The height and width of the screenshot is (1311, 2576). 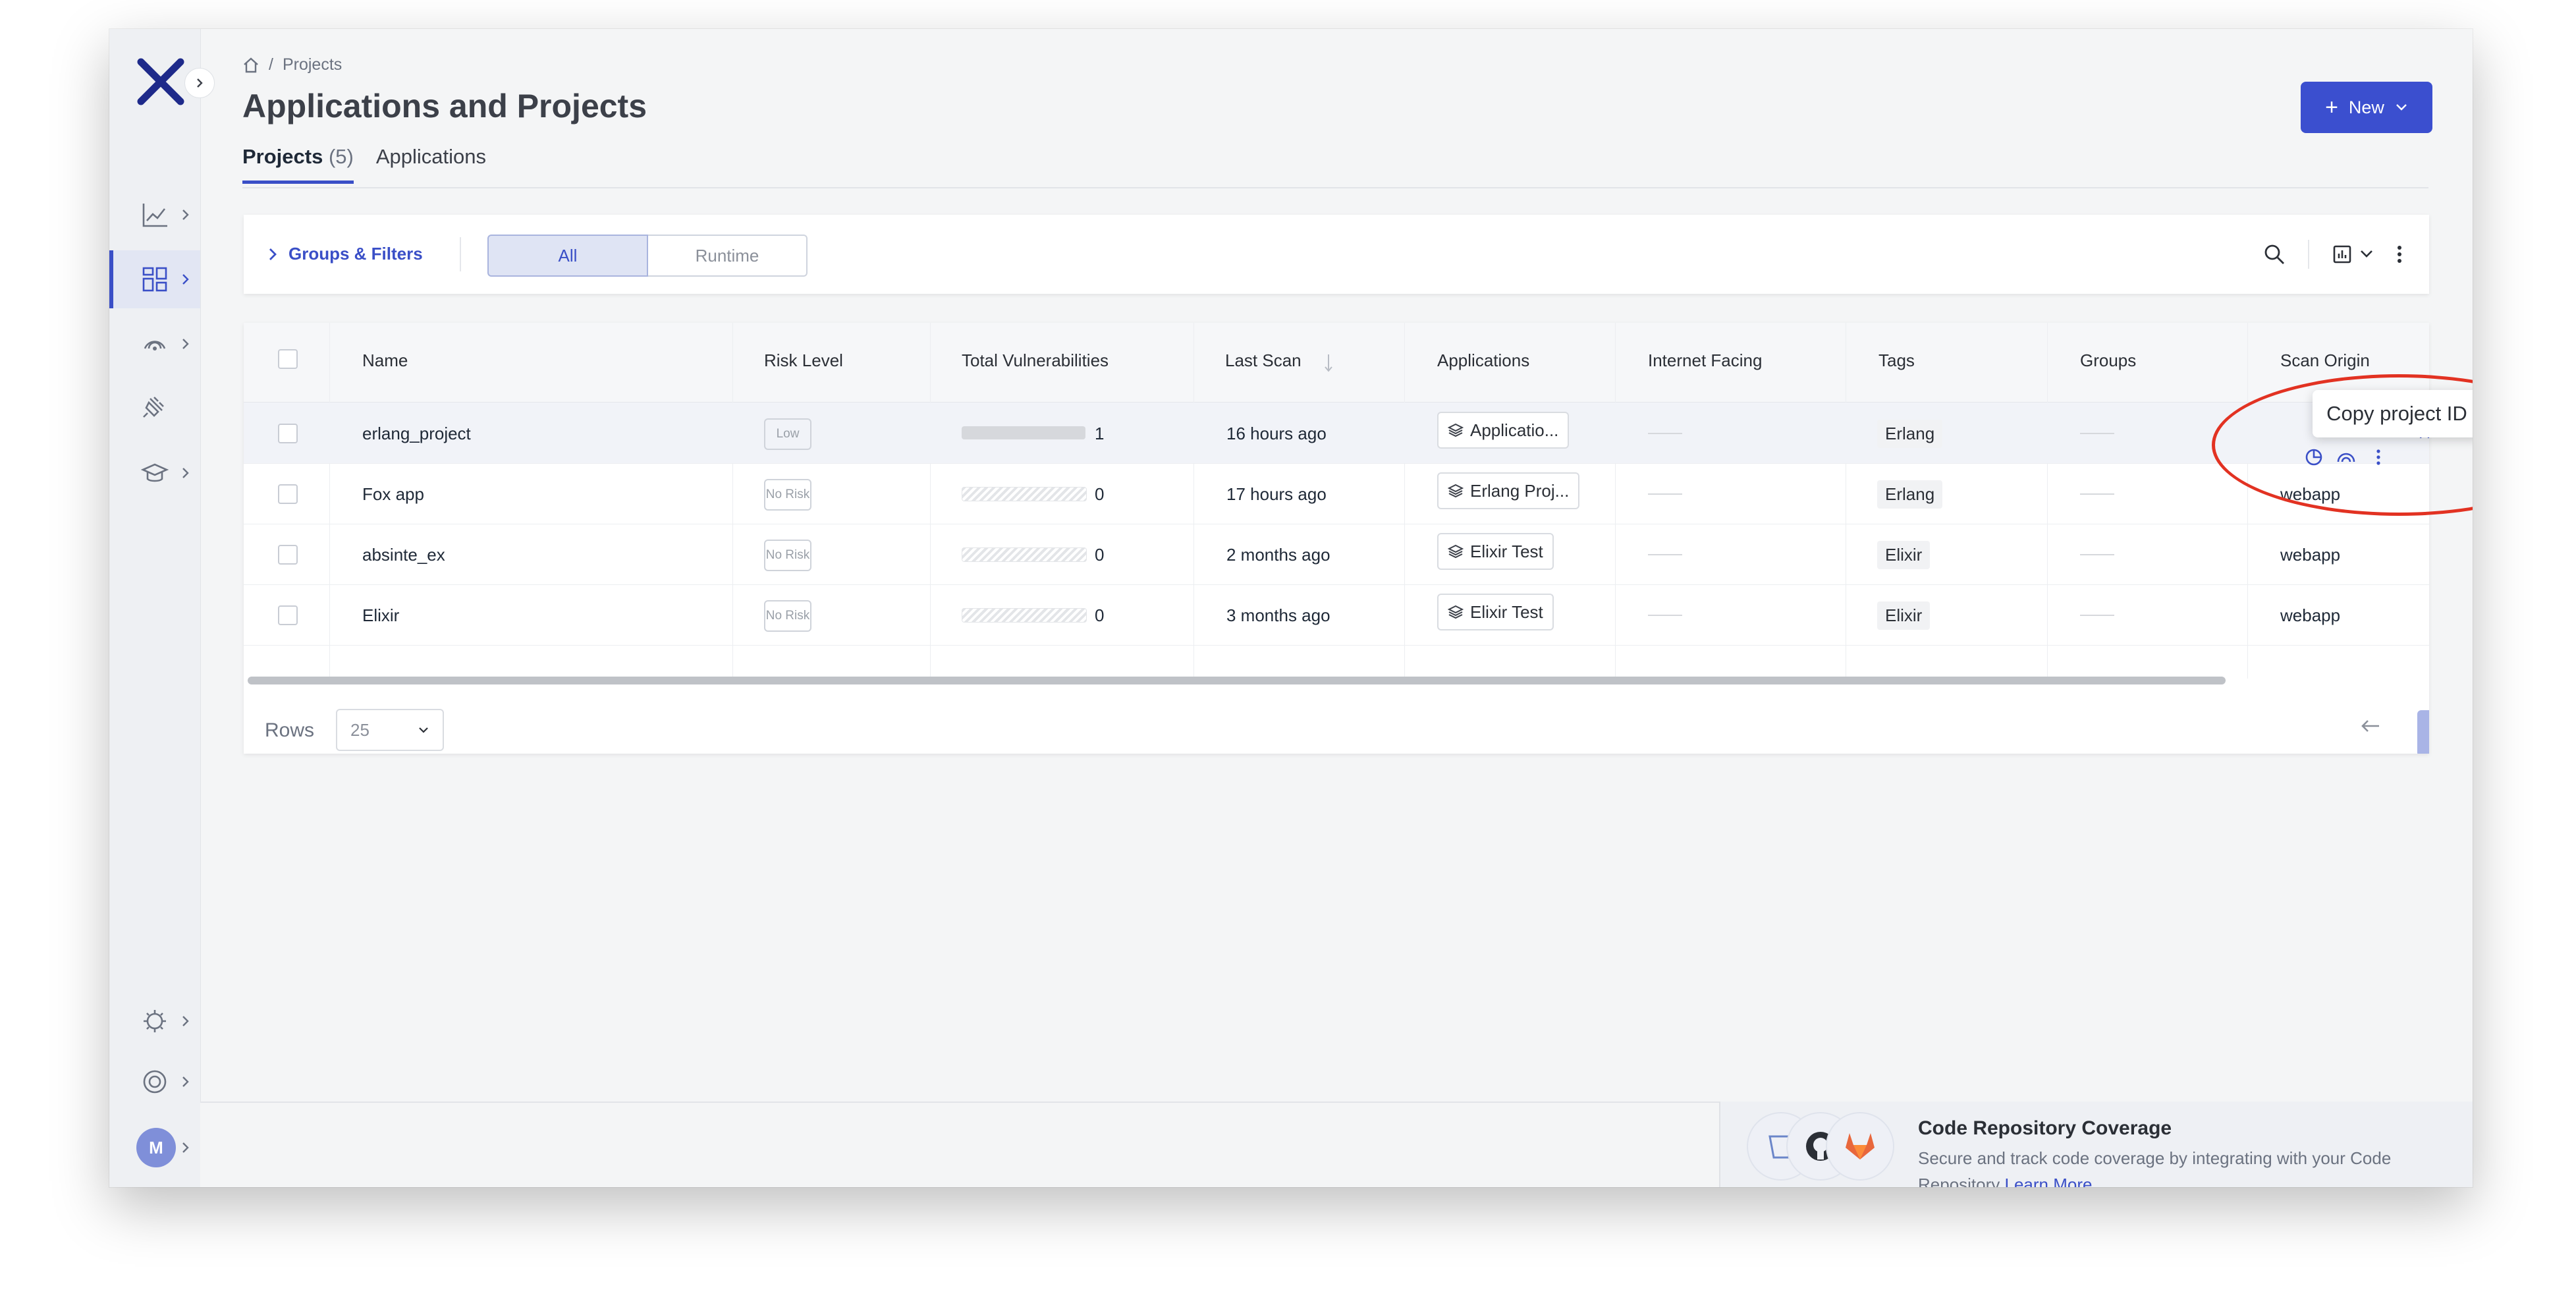 What do you see at coordinates (393, 494) in the screenshot?
I see `project-name: Fox app` at bounding box center [393, 494].